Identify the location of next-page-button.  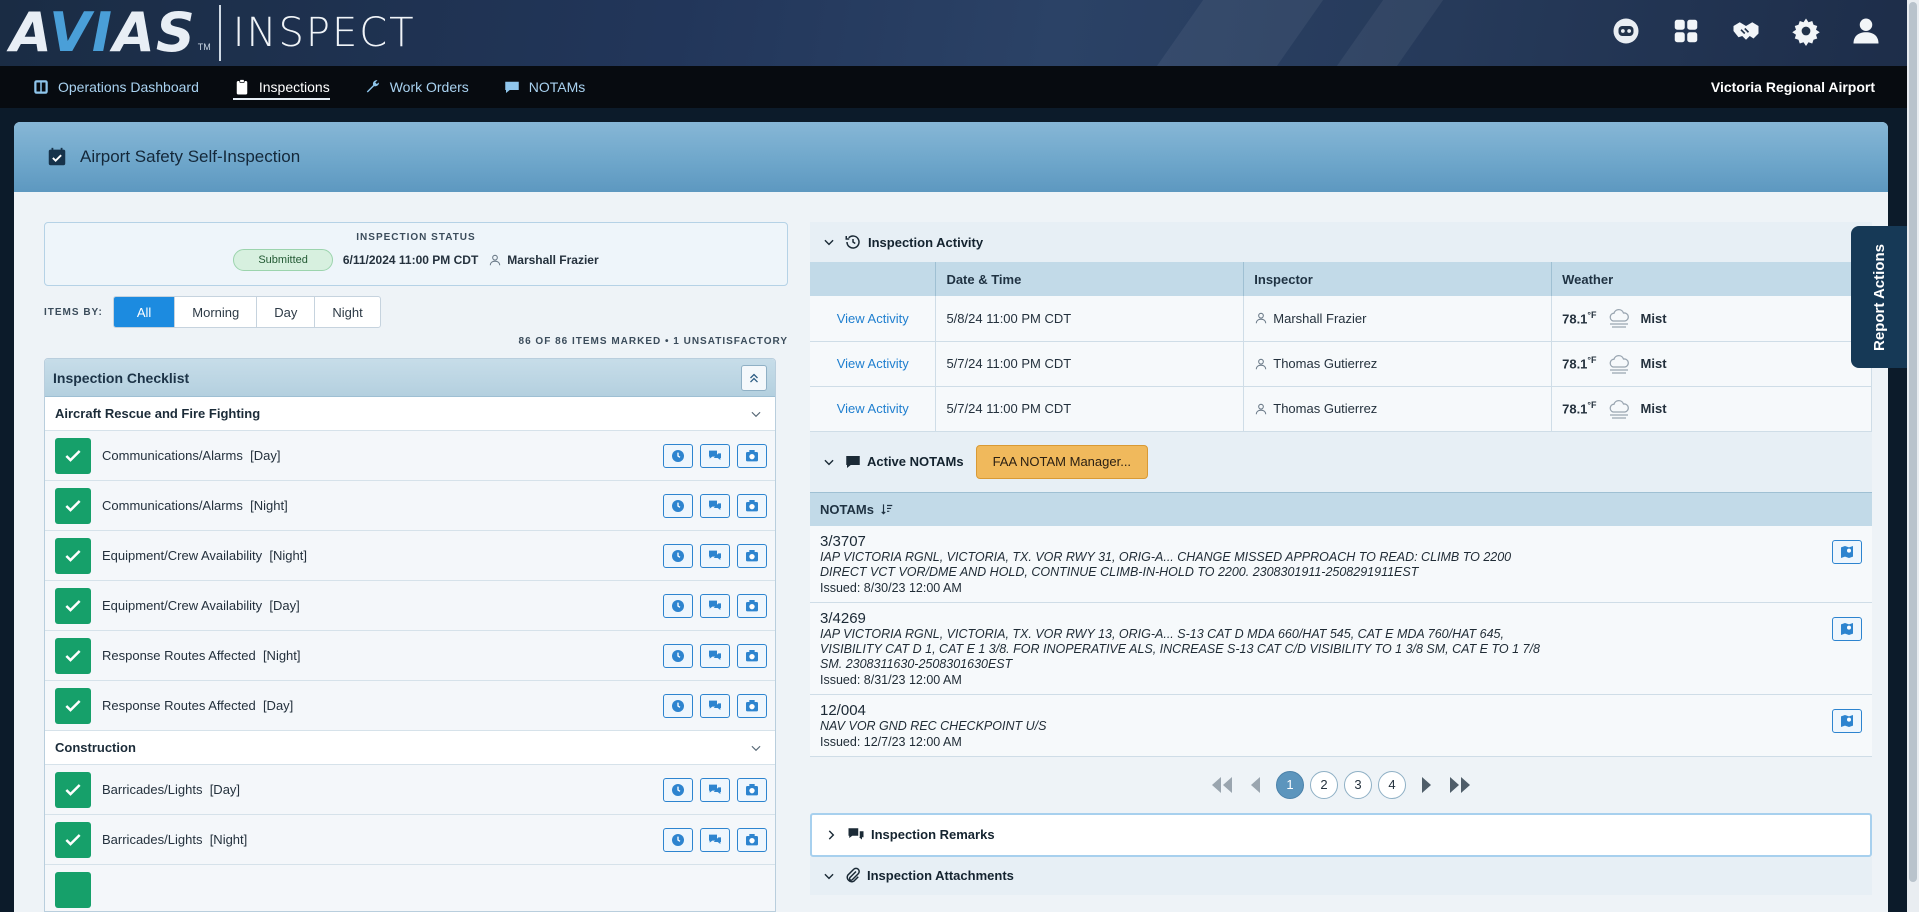
(1426, 785).